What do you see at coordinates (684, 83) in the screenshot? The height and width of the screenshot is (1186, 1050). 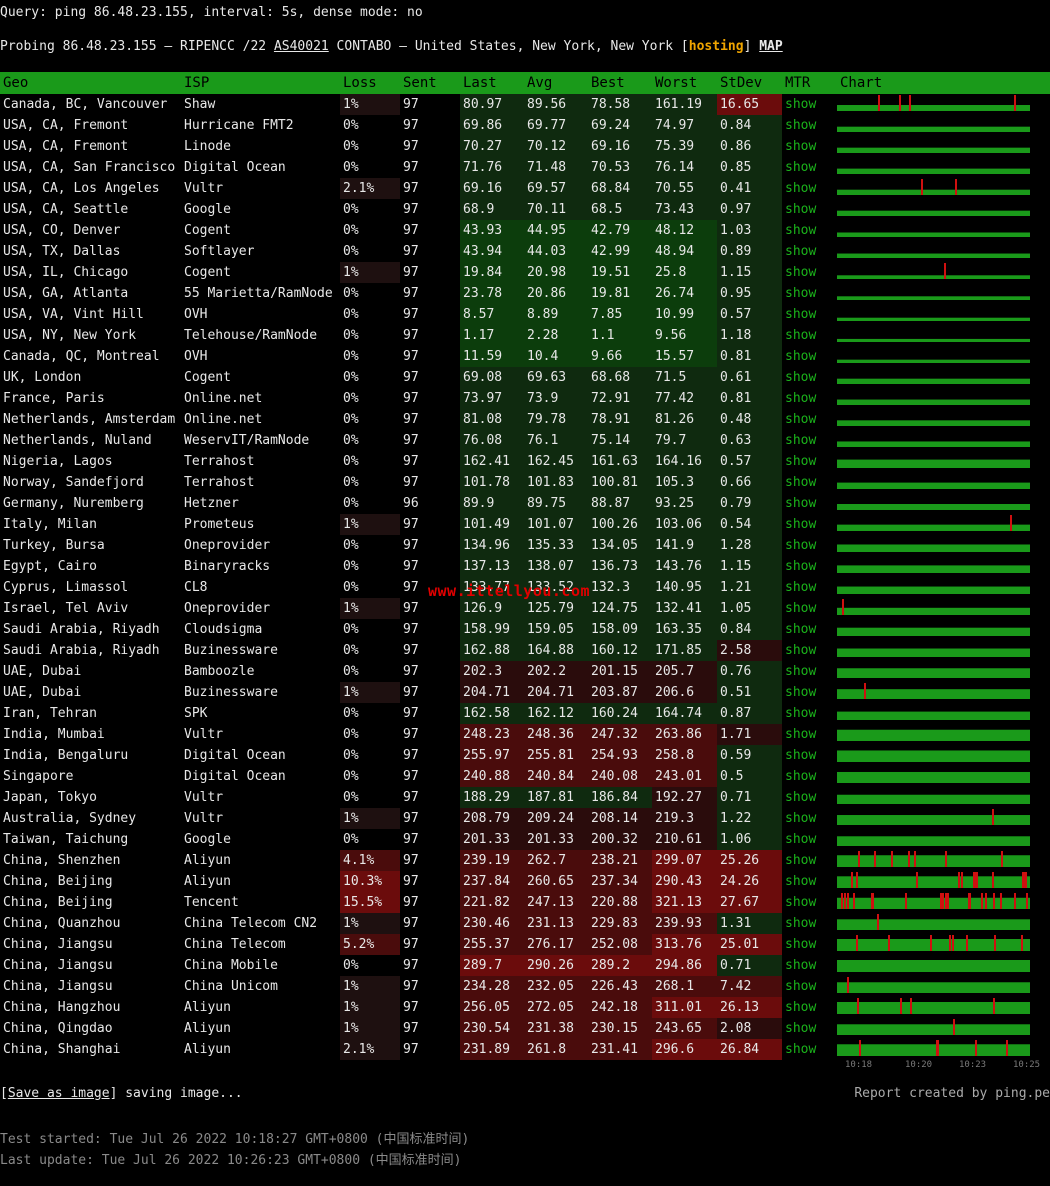 I see `col-worst: Worst` at bounding box center [684, 83].